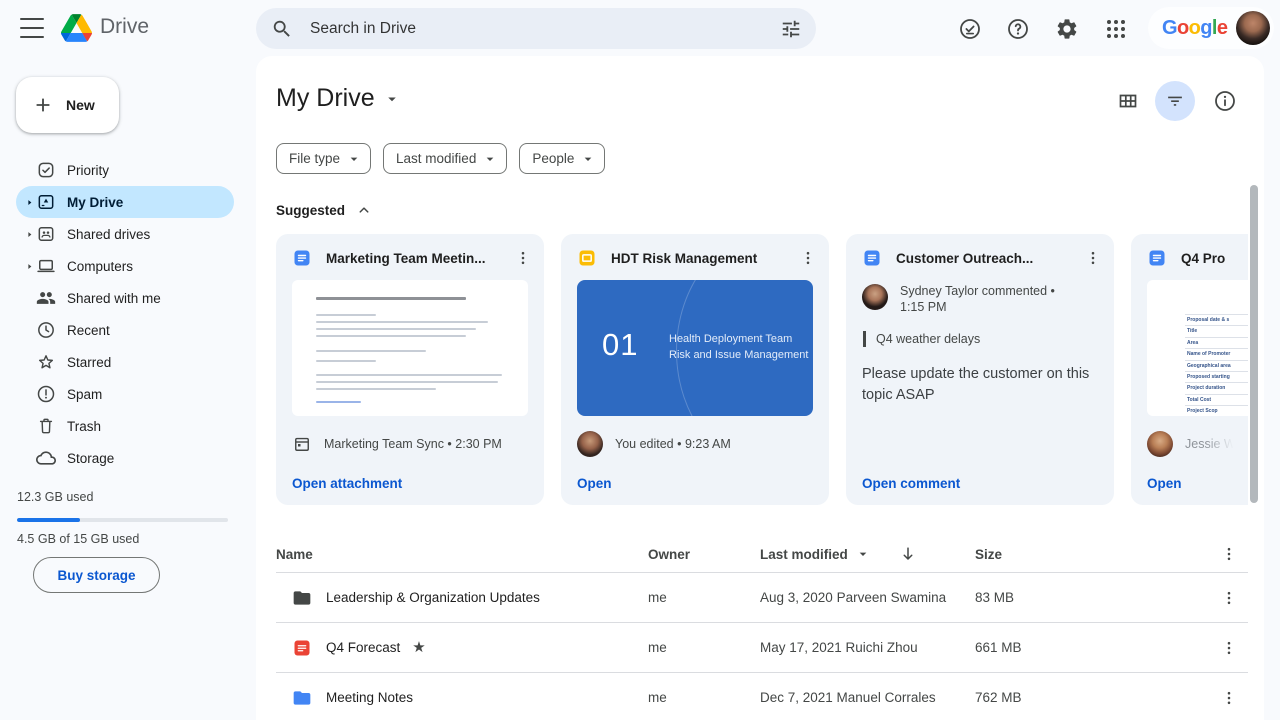 The height and width of the screenshot is (720, 1280). Describe the element at coordinates (410, 348) in the screenshot. I see `doc-preview-thumbnail` at that location.